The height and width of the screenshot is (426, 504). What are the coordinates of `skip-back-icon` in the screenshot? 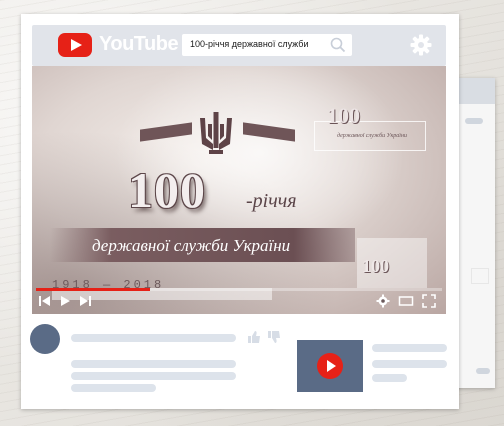 It's located at (45, 301).